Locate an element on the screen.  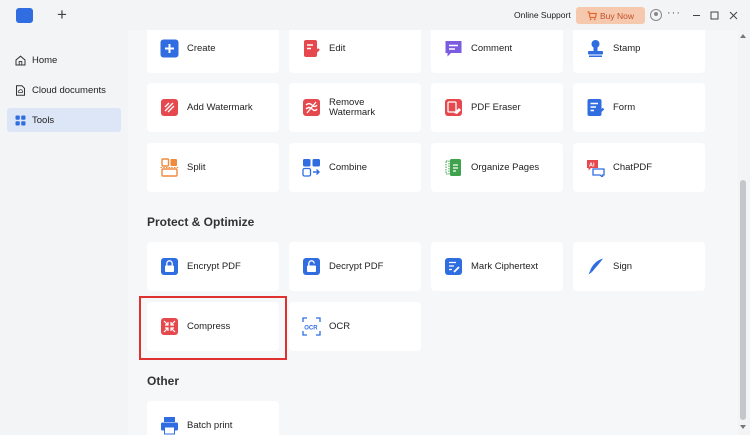
svg-text: OCR is located at coordinates (311, 328).